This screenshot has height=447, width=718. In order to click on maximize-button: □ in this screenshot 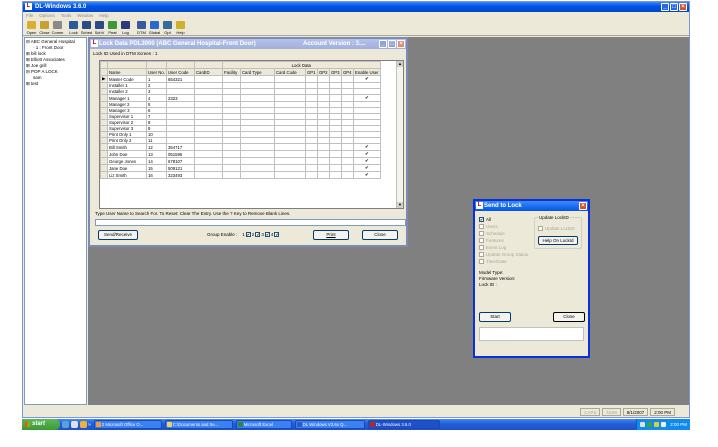, I will do `click(392, 44)`.